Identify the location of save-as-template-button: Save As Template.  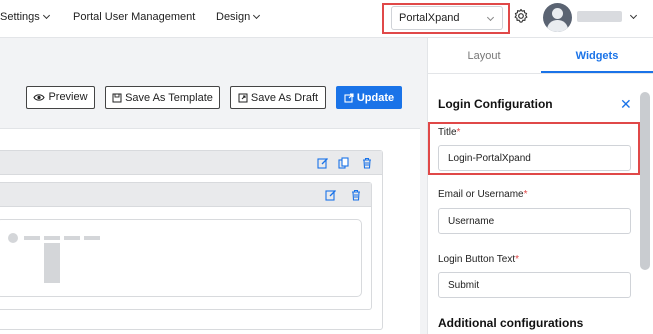
(162, 97).